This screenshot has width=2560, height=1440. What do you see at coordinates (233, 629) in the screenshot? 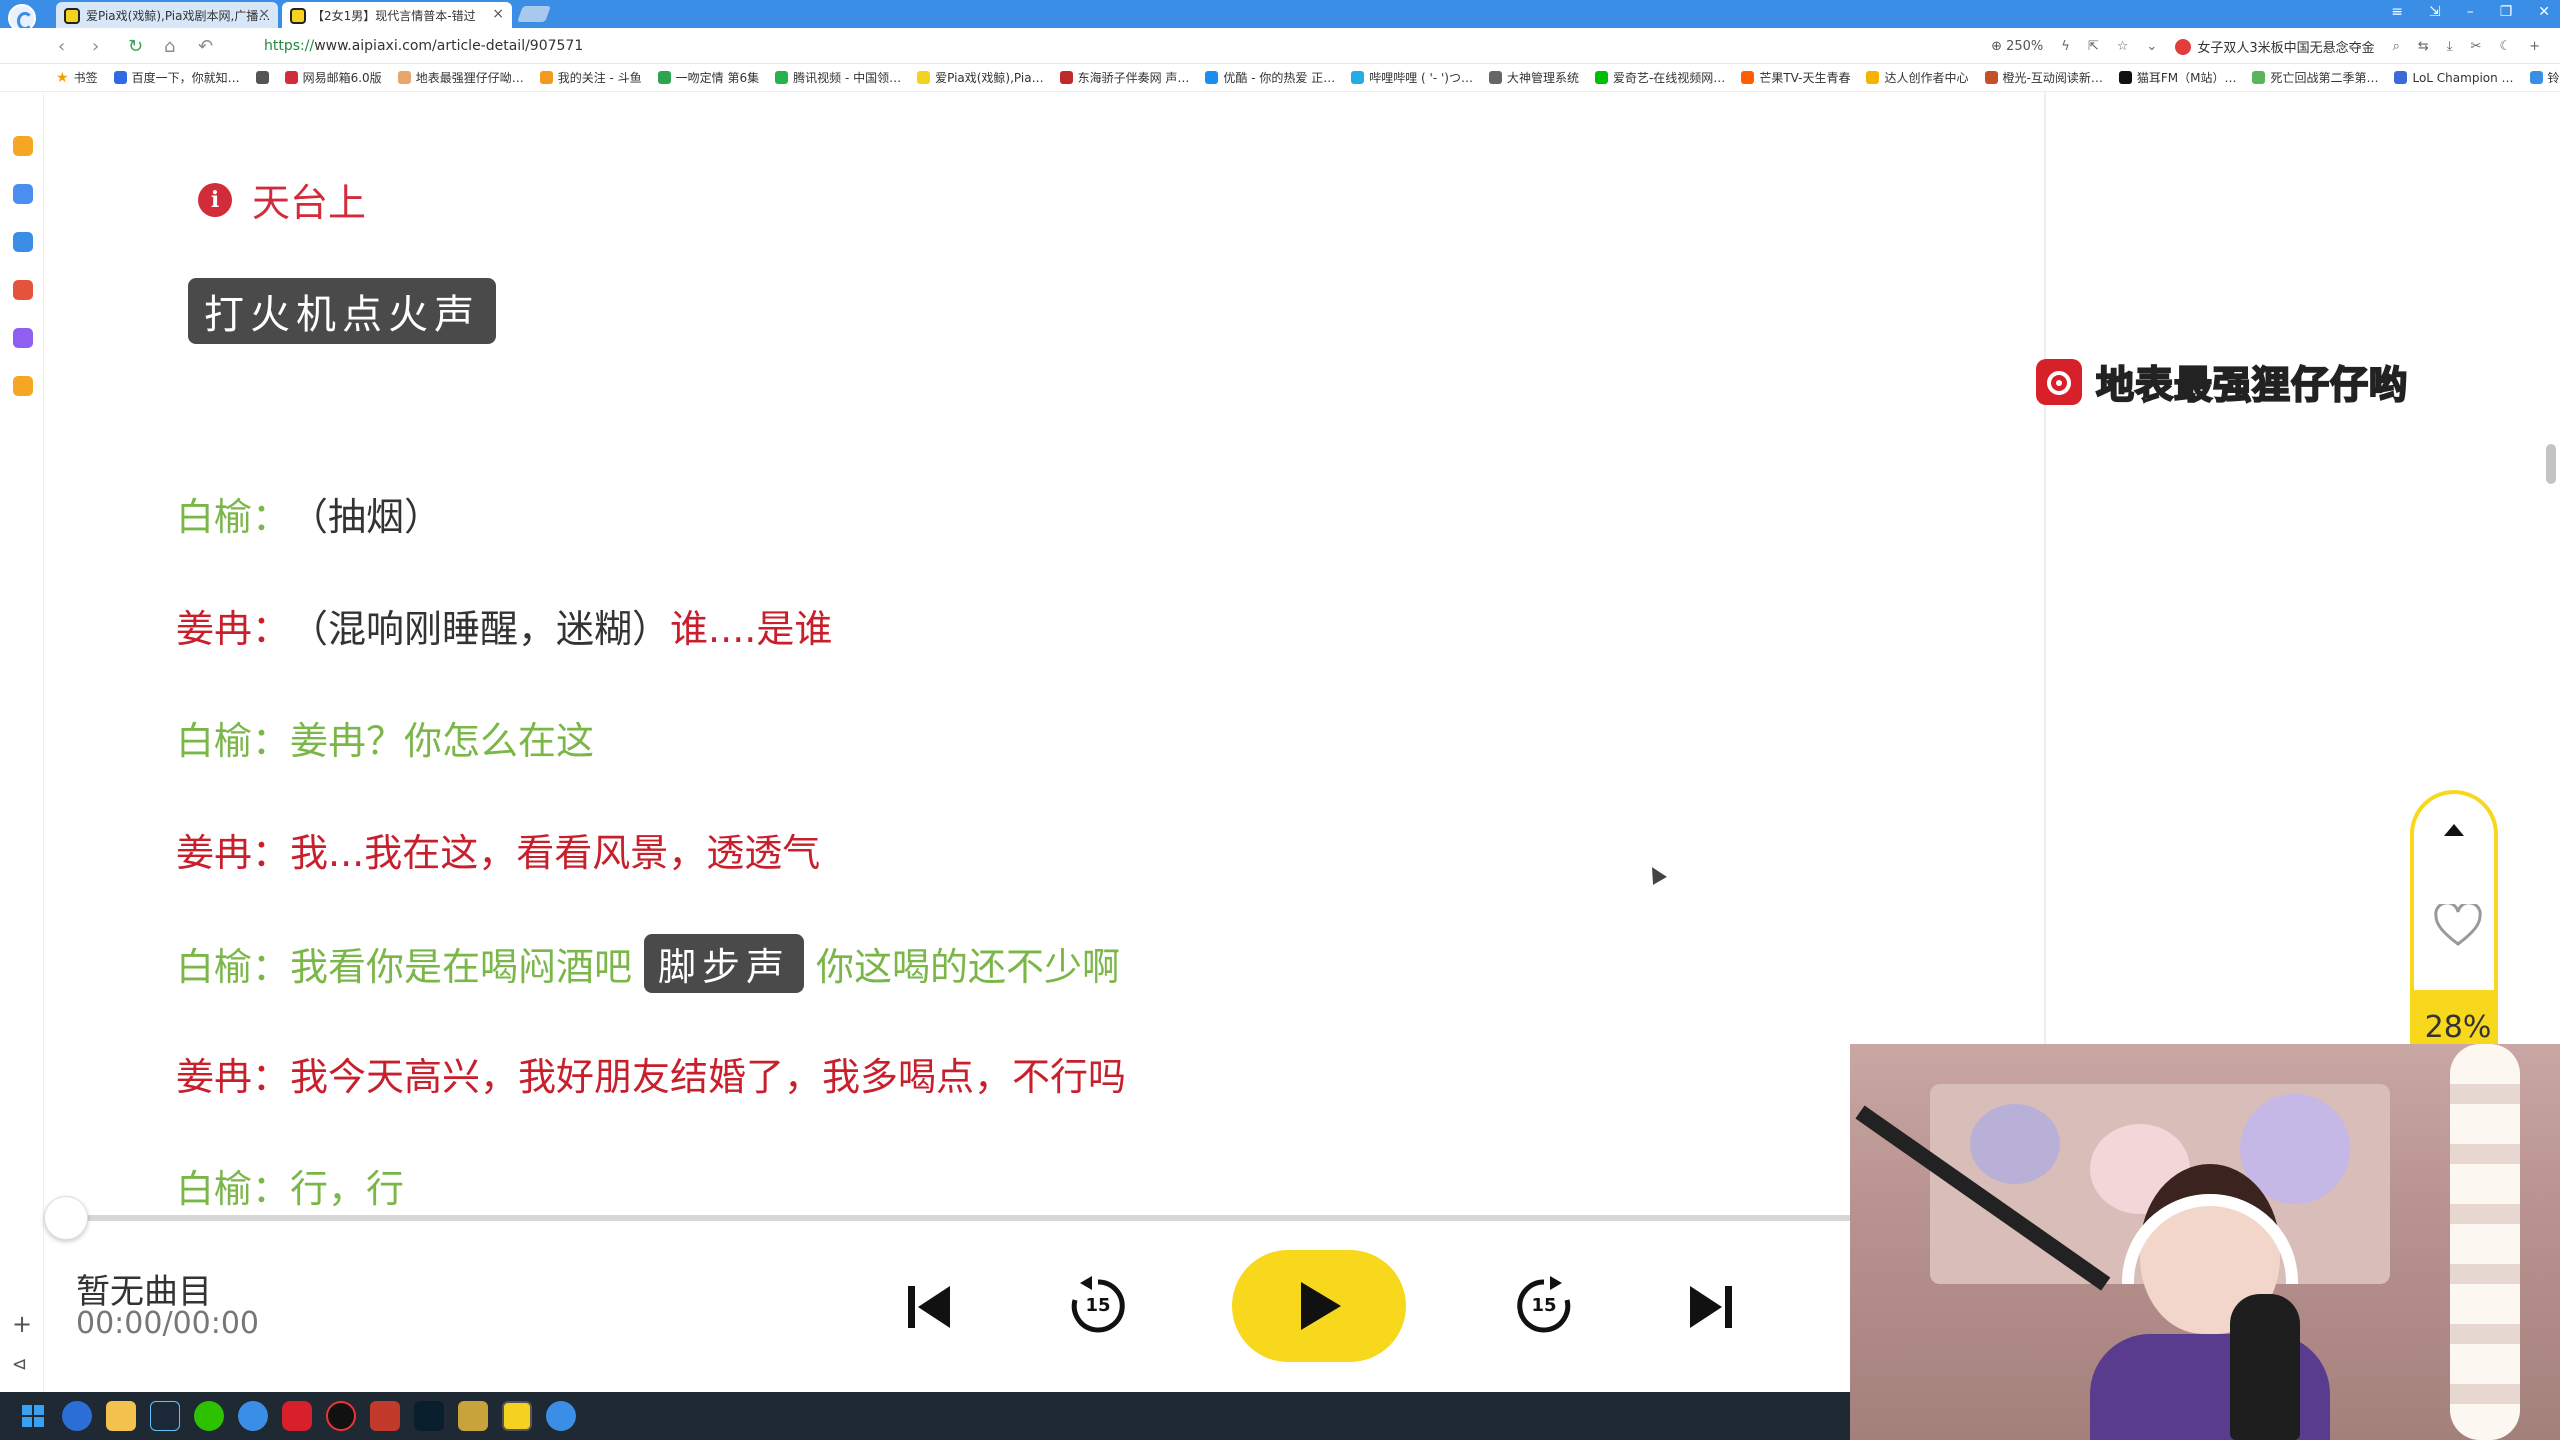
I see `speaker-name: 姜冉：` at bounding box center [233, 629].